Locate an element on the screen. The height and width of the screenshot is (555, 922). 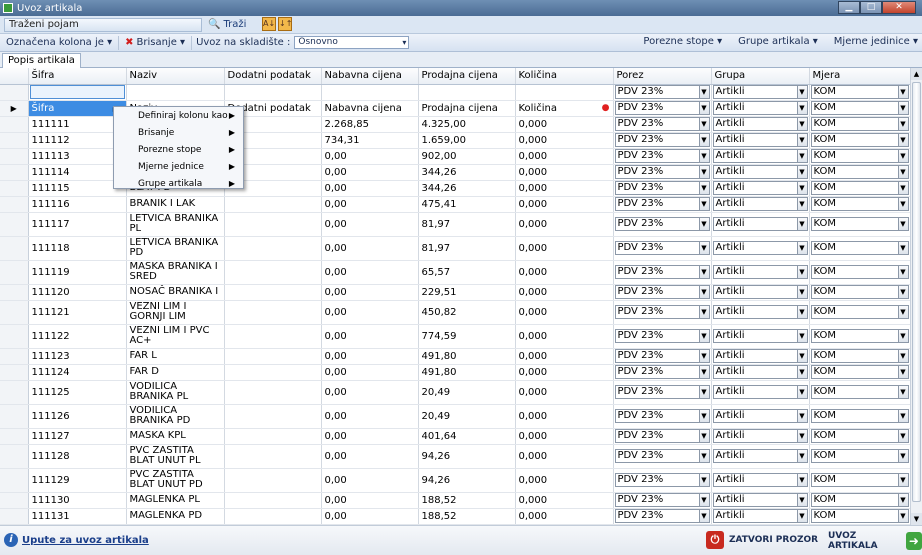
close-window-footer-button: ⏻ ZATVORI PROZOR is located at coordinates (762, 540).